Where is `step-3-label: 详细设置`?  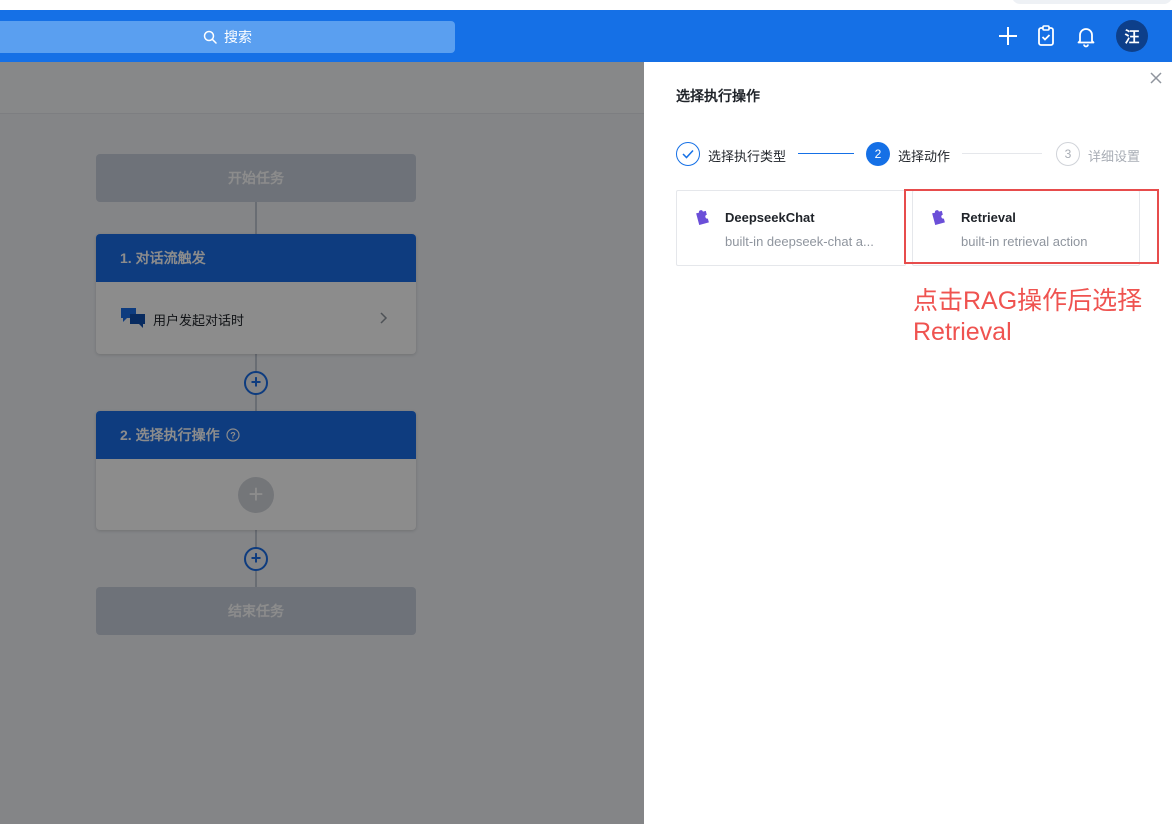
step-3-label: 详细设置 is located at coordinates (1114, 156).